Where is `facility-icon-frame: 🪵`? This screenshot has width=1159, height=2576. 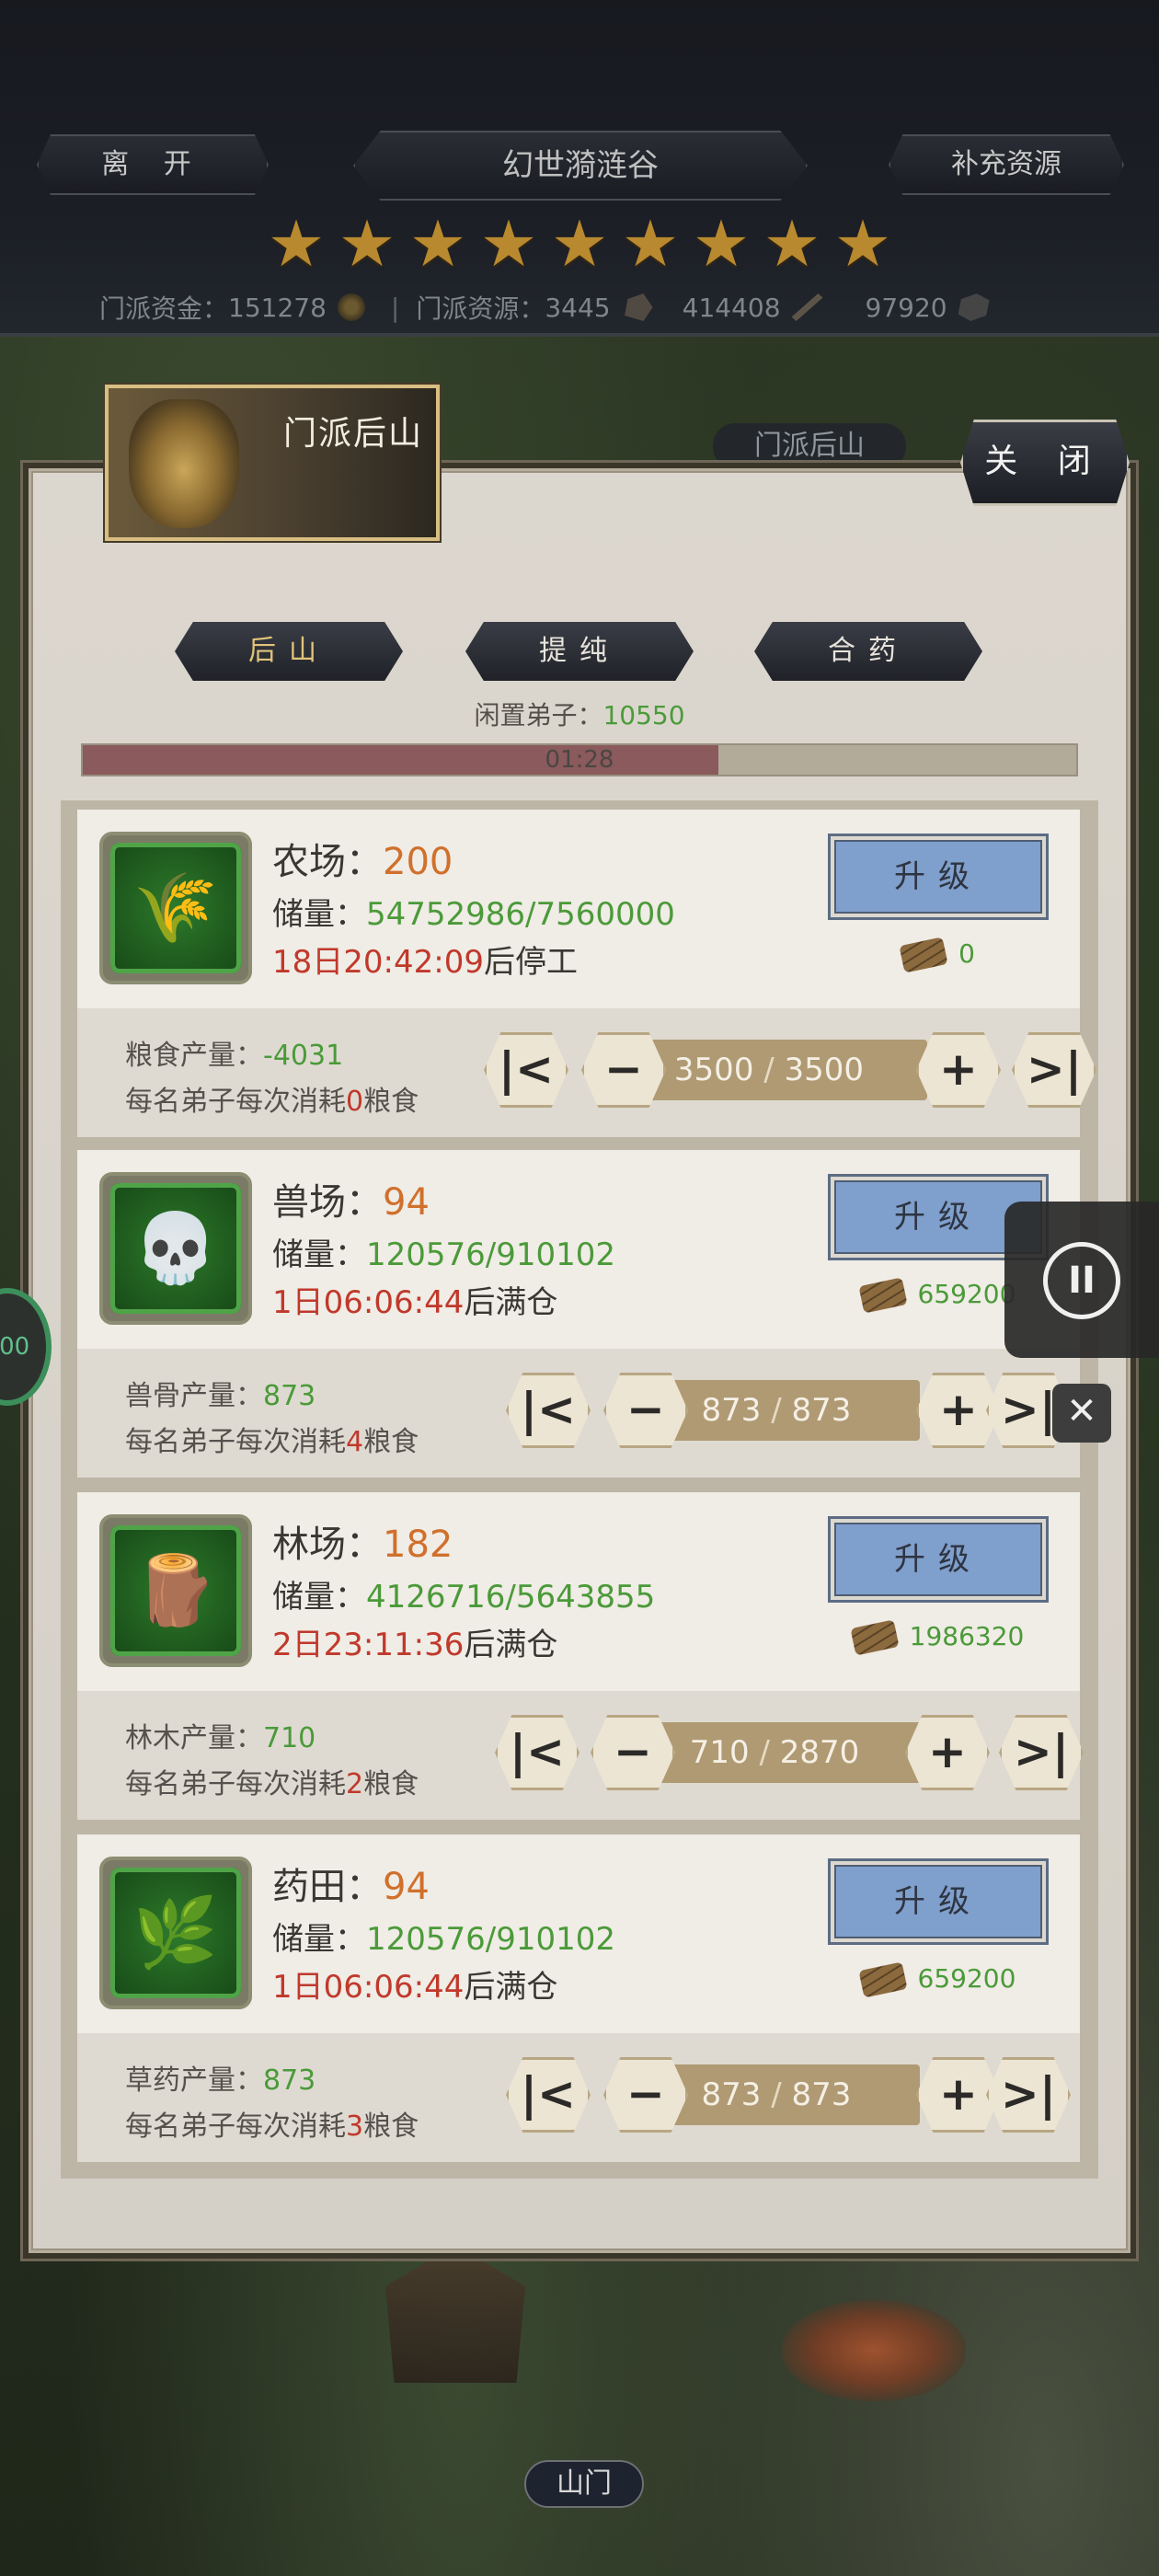
facility-icon-frame: 🪵 is located at coordinates (175, 1590).